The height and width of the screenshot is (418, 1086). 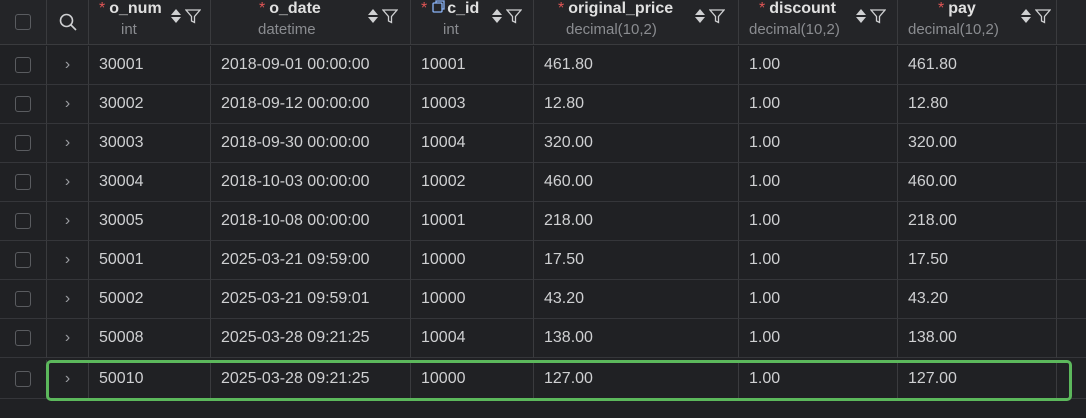 What do you see at coordinates (150, 338) in the screenshot?
I see `cell-o_num: 50008` at bounding box center [150, 338].